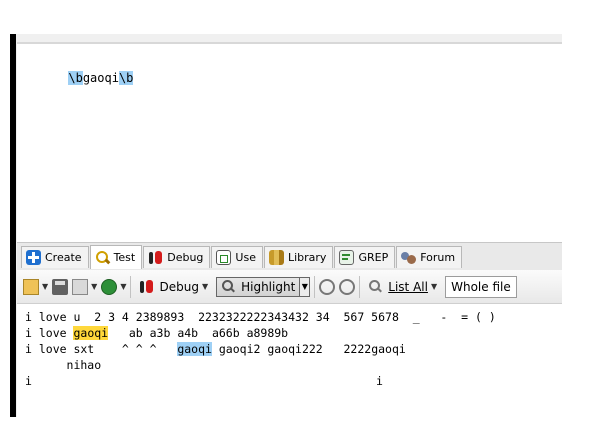  I want to click on tab-forum: Forum, so click(429, 257).